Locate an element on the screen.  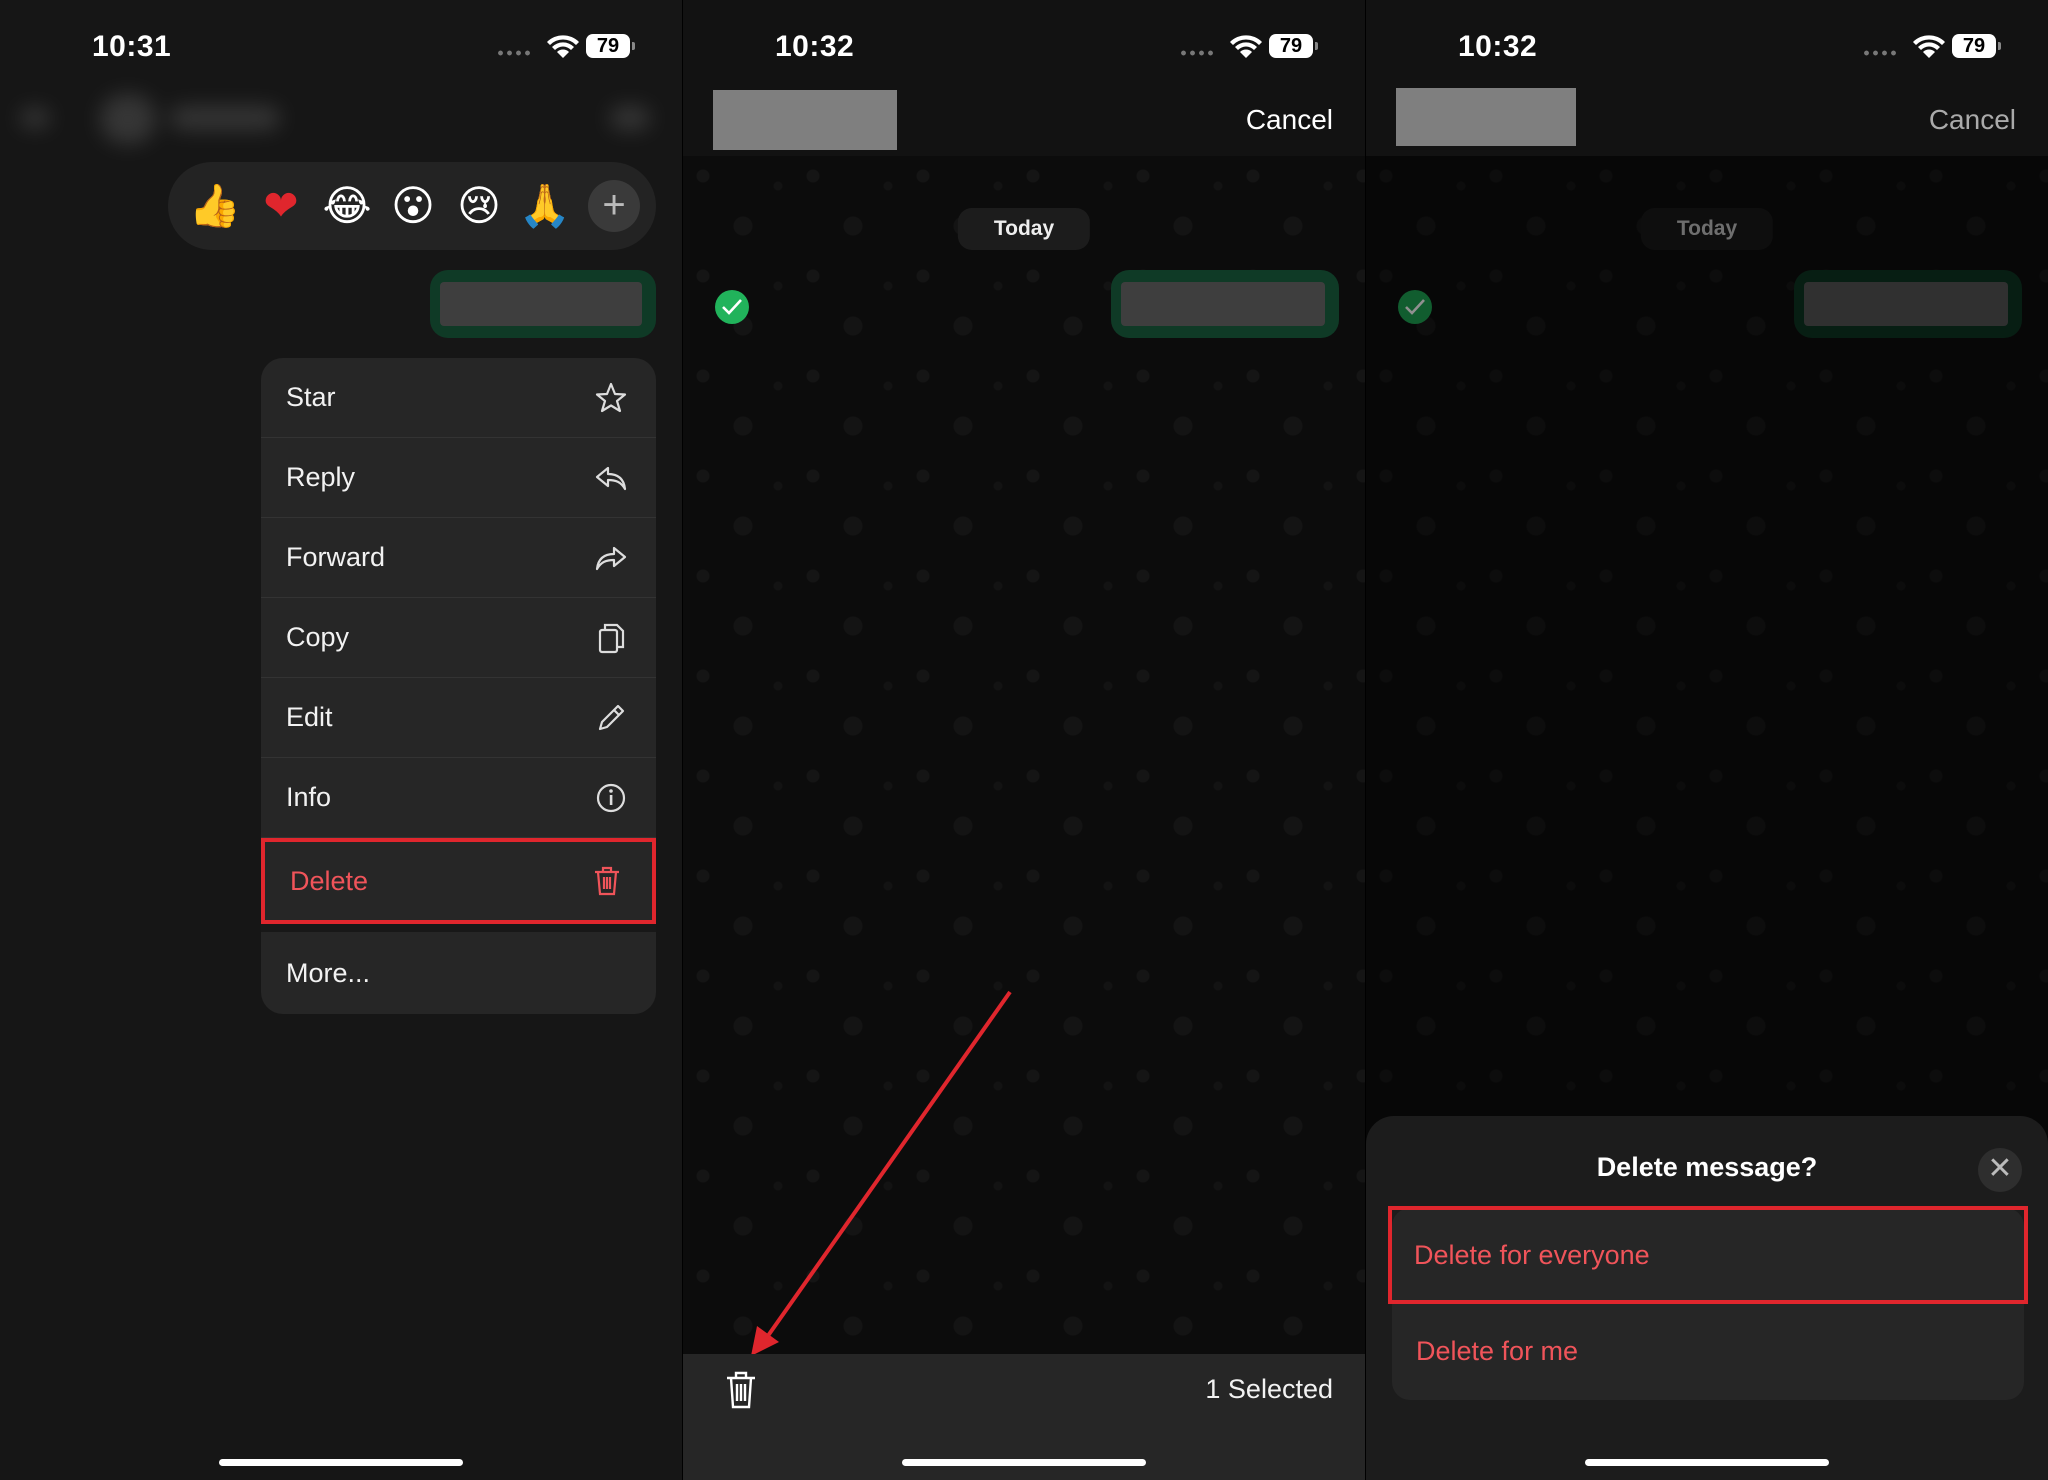
menu-item-label: Copy is located at coordinates (318, 637).